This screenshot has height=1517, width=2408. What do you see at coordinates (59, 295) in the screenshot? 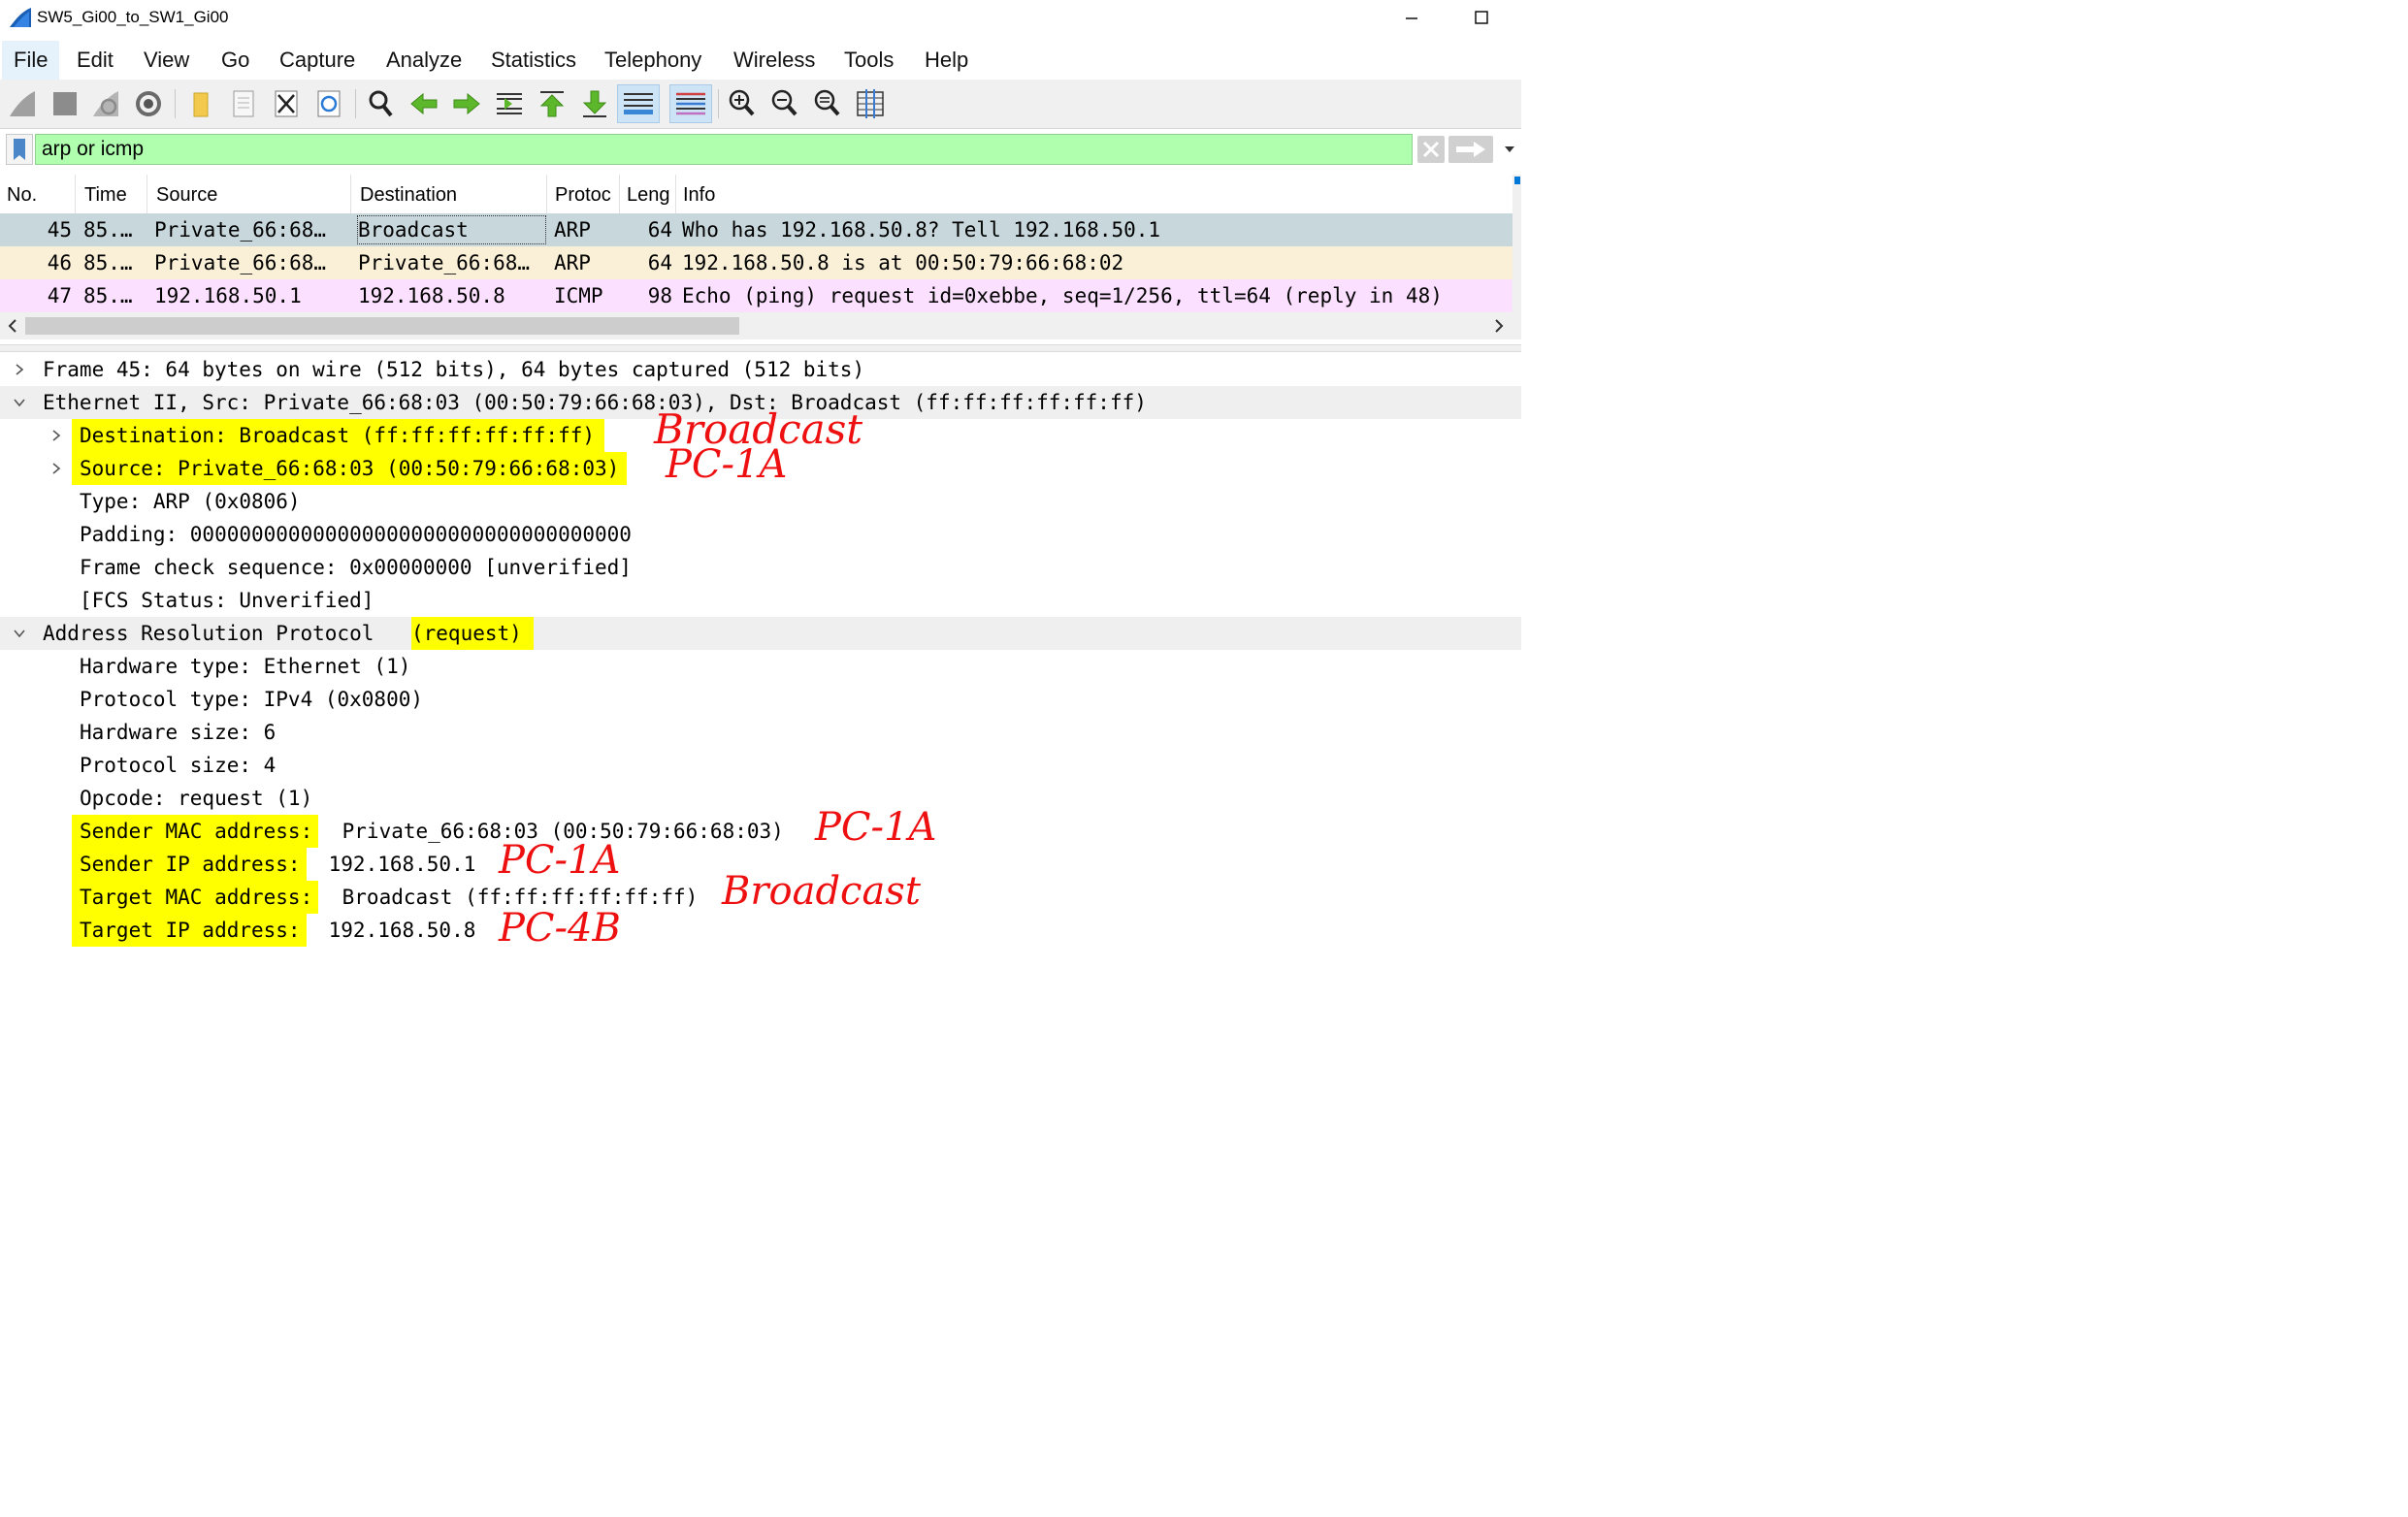
I see `cell-no: 47` at bounding box center [59, 295].